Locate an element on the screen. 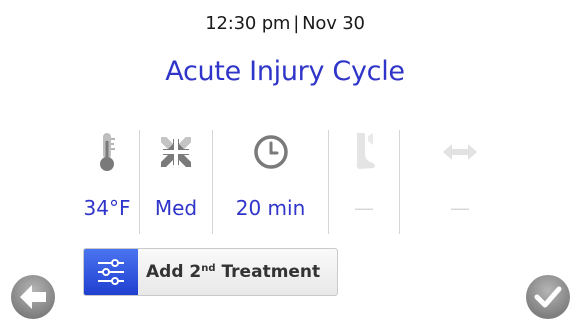 The height and width of the screenshot is (322, 570). checkmark-icon is located at coordinates (548, 297).